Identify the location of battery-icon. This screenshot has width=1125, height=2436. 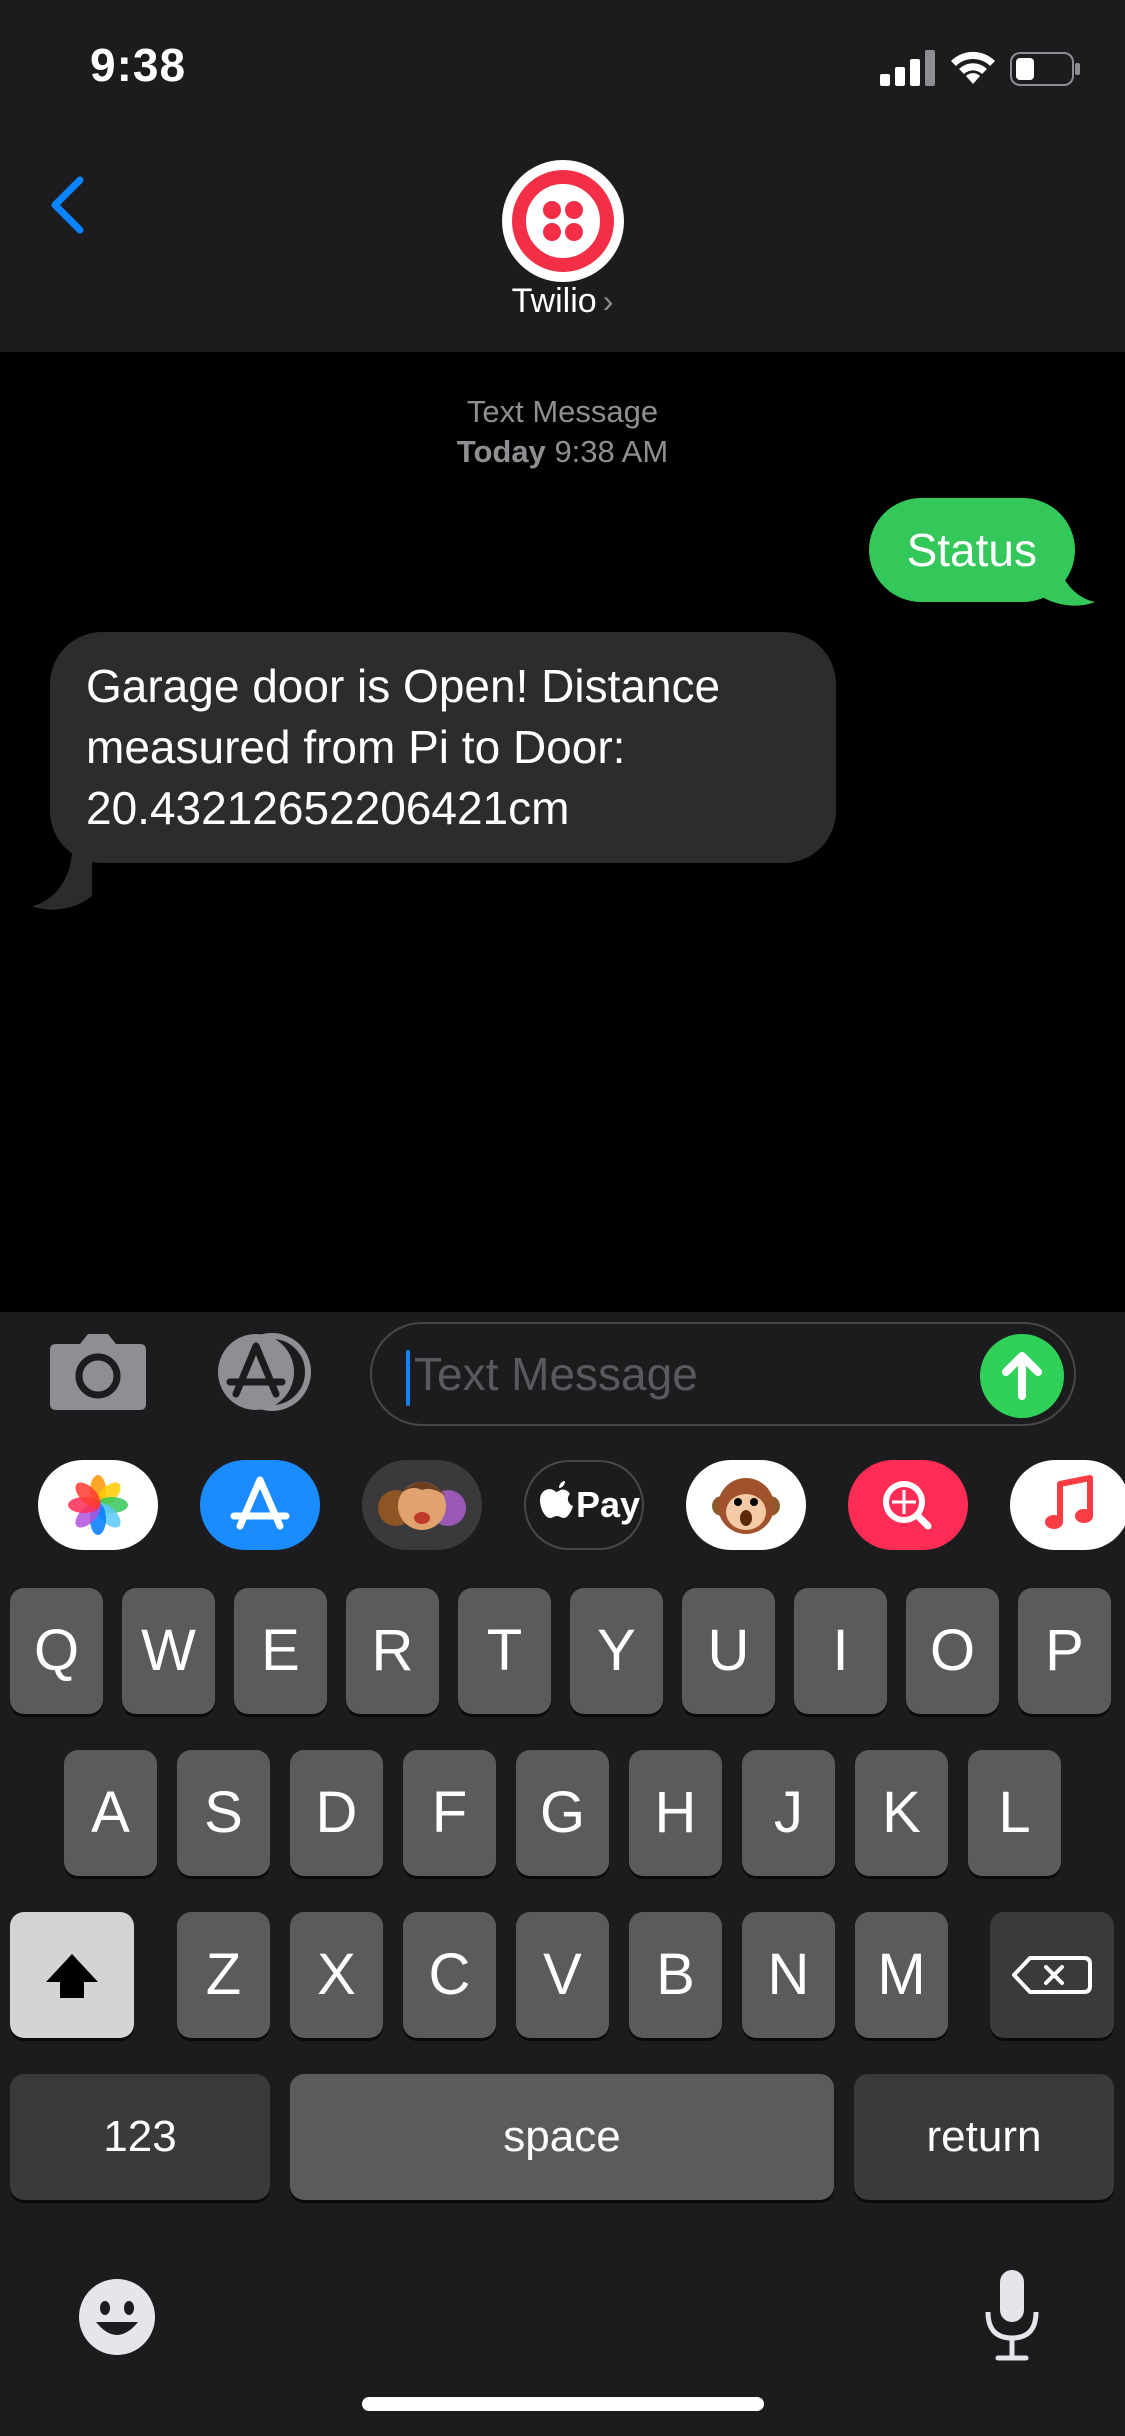
(1045, 69).